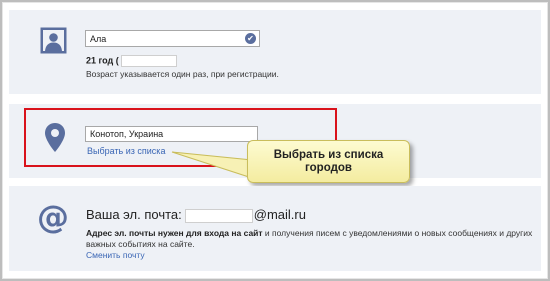 This screenshot has width=550, height=281. Describe the element at coordinates (218, 215) in the screenshot. I see `email-redacted-box` at that location.